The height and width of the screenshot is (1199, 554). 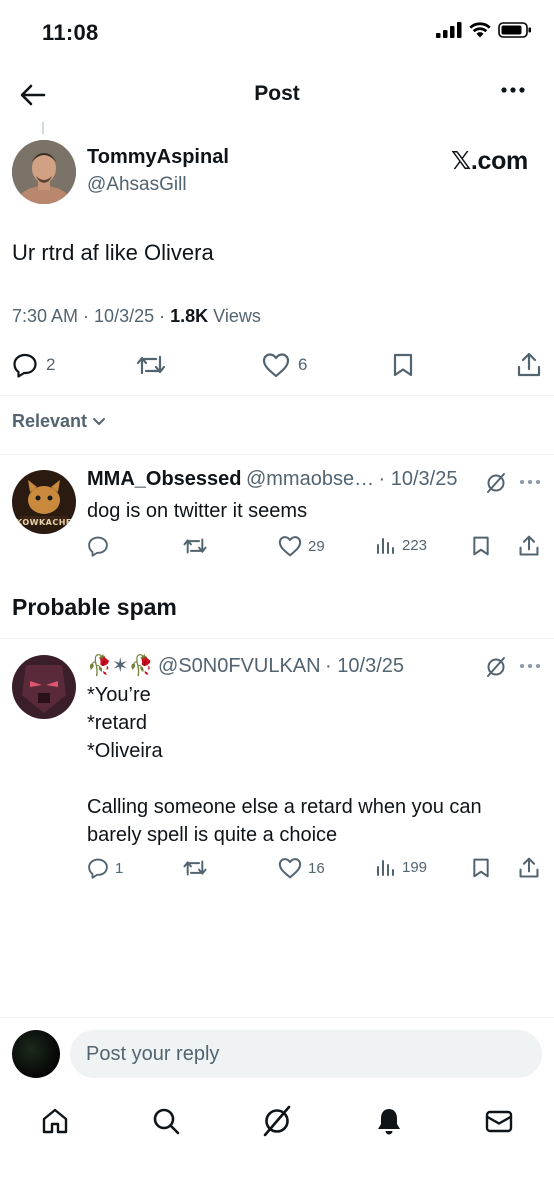 I want to click on reply-author-handle: @S0N0FVULKAN, so click(x=239, y=666).